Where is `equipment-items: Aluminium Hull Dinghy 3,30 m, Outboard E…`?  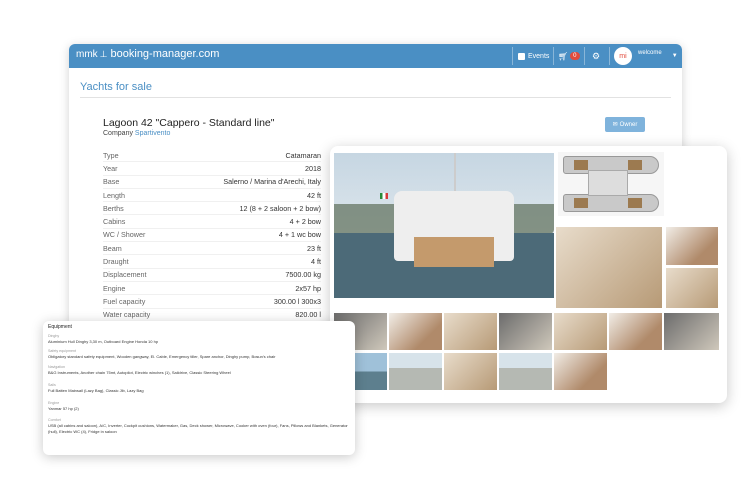
equipment-items: Aluminium Hull Dinghy 3,30 m, Outboard E… is located at coordinates (103, 341).